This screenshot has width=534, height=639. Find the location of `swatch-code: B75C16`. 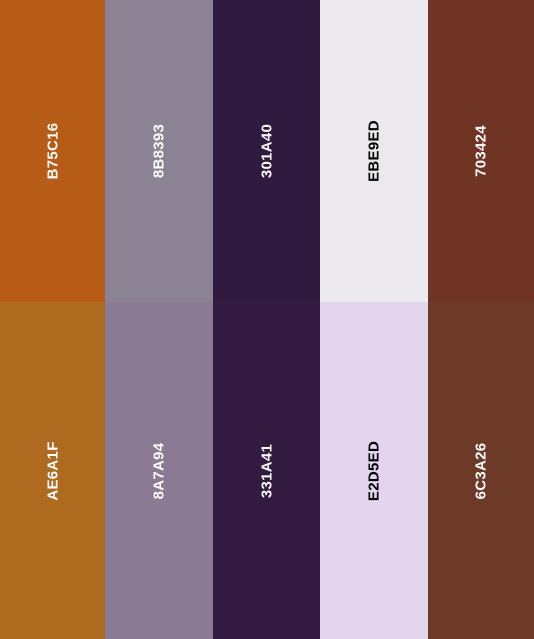

swatch-code: B75C16 is located at coordinates (52, 151).